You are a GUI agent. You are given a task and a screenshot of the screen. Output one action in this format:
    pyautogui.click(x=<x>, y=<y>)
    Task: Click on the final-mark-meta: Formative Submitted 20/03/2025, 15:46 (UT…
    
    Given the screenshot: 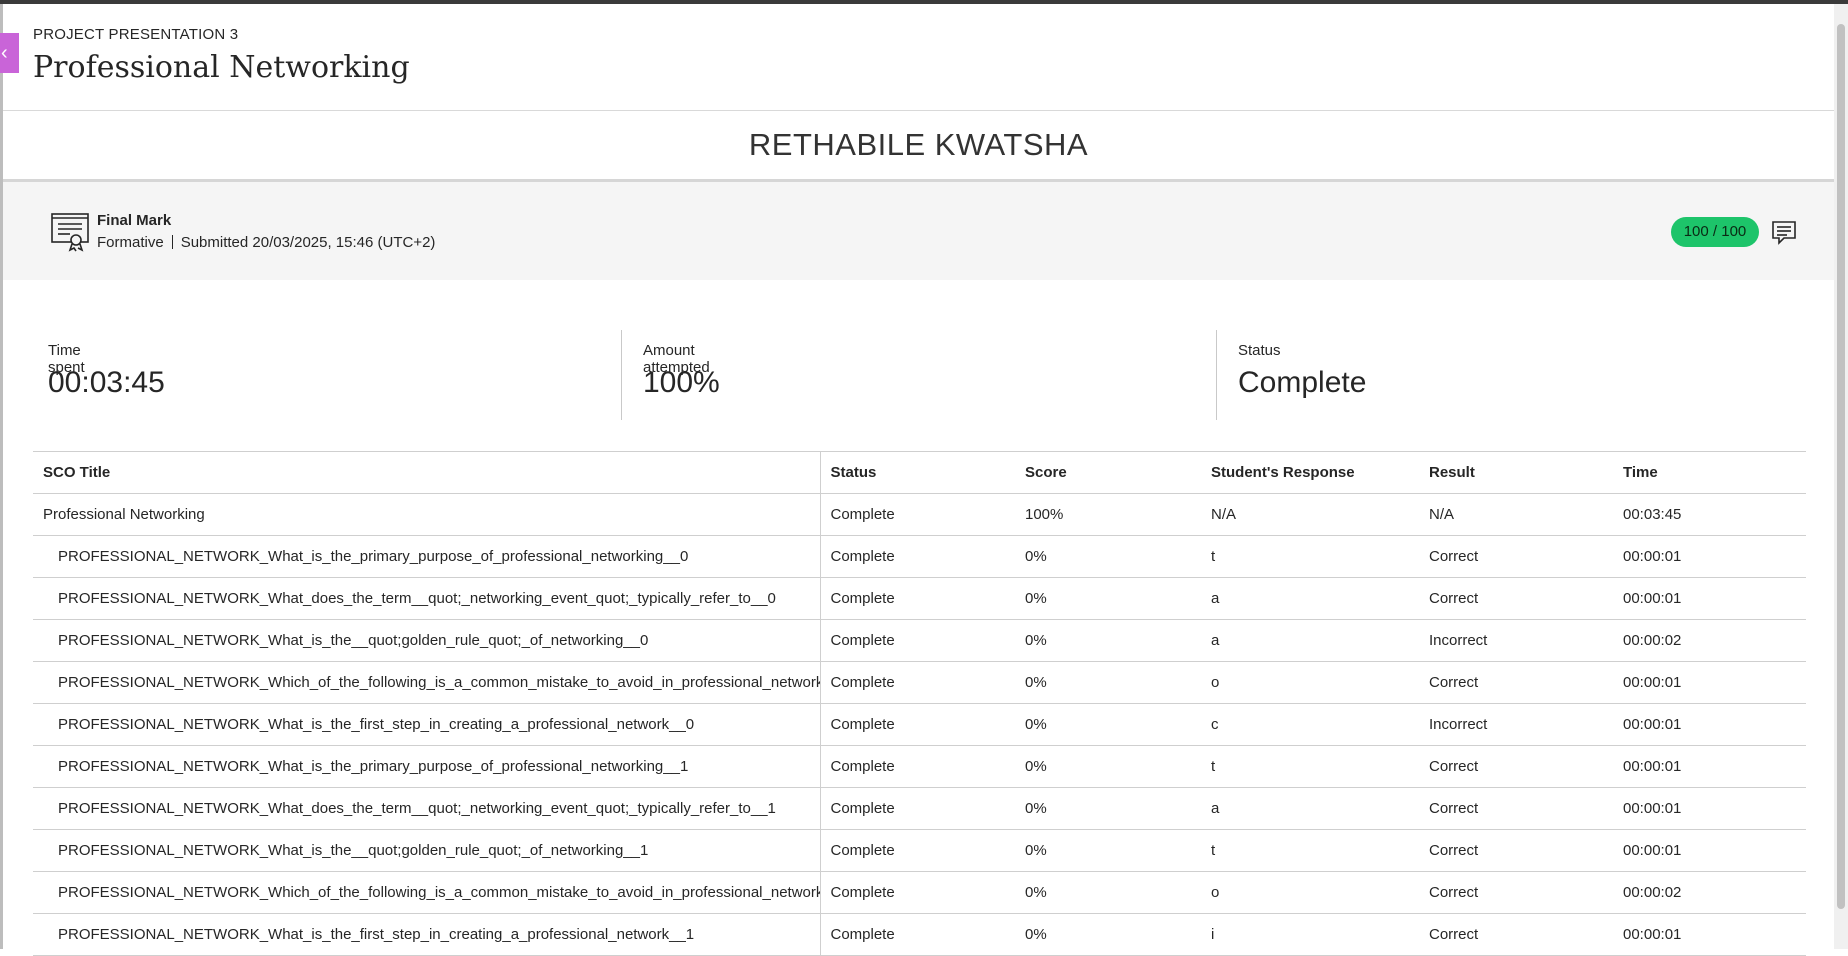 What is the action you would take?
    pyautogui.click(x=266, y=242)
    